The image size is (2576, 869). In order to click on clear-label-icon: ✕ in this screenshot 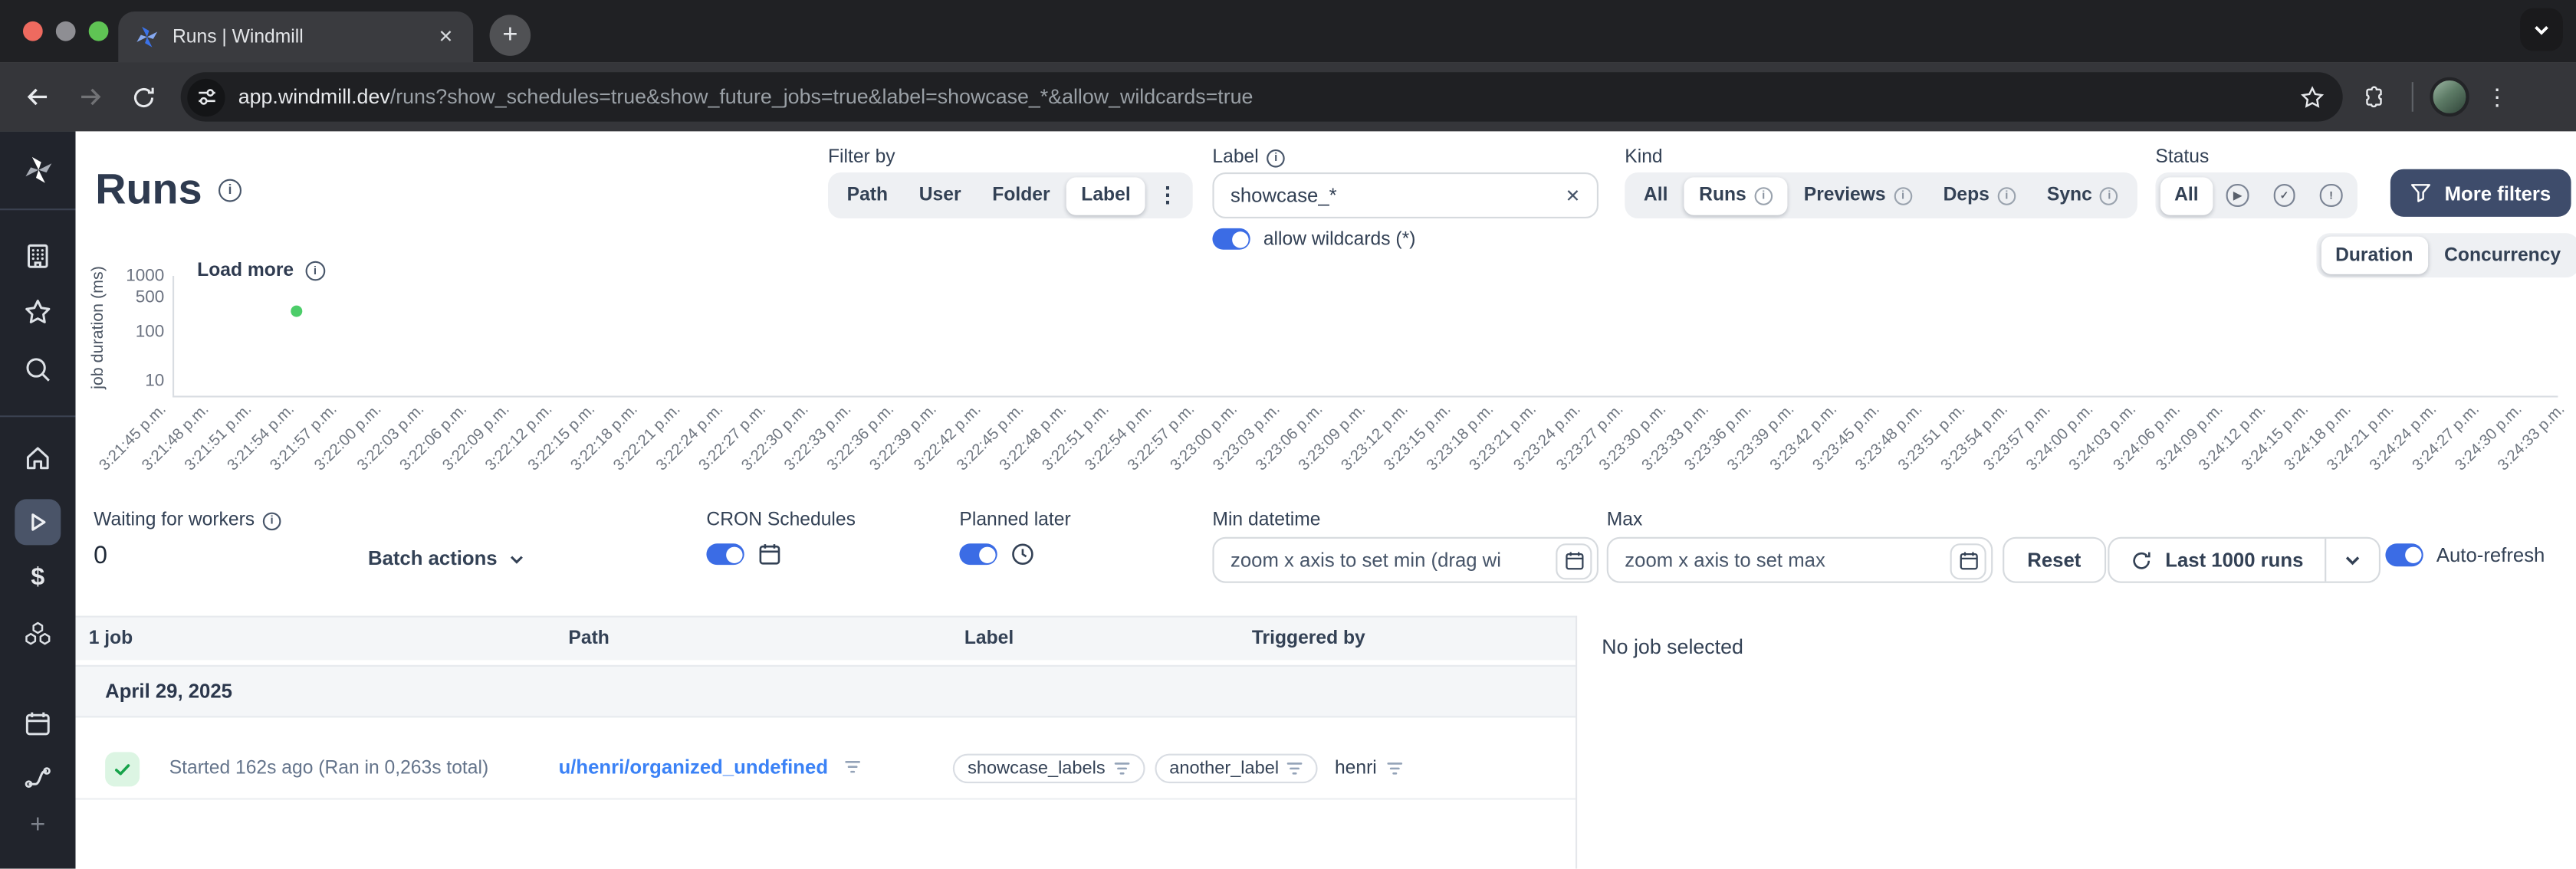, I will do `click(1573, 195)`.